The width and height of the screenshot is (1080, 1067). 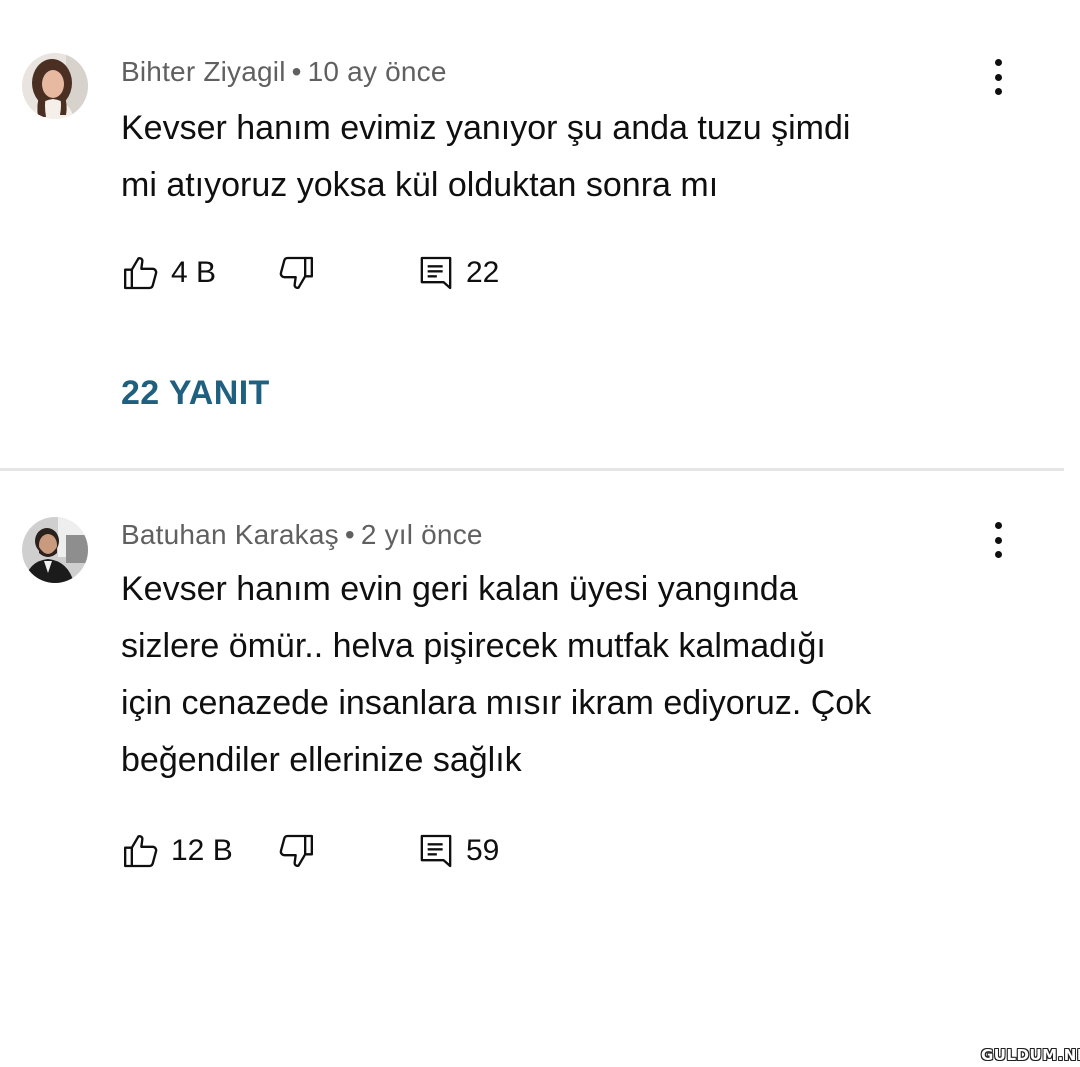 I want to click on reply-comment-icon, so click(x=436, y=851).